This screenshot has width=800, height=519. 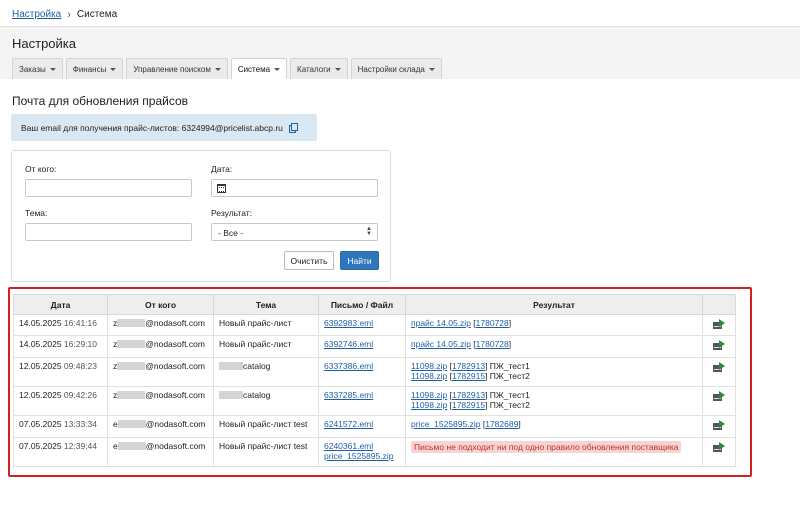 What do you see at coordinates (32, 69) in the screenshot?
I see `tab-label: Заказы` at bounding box center [32, 69].